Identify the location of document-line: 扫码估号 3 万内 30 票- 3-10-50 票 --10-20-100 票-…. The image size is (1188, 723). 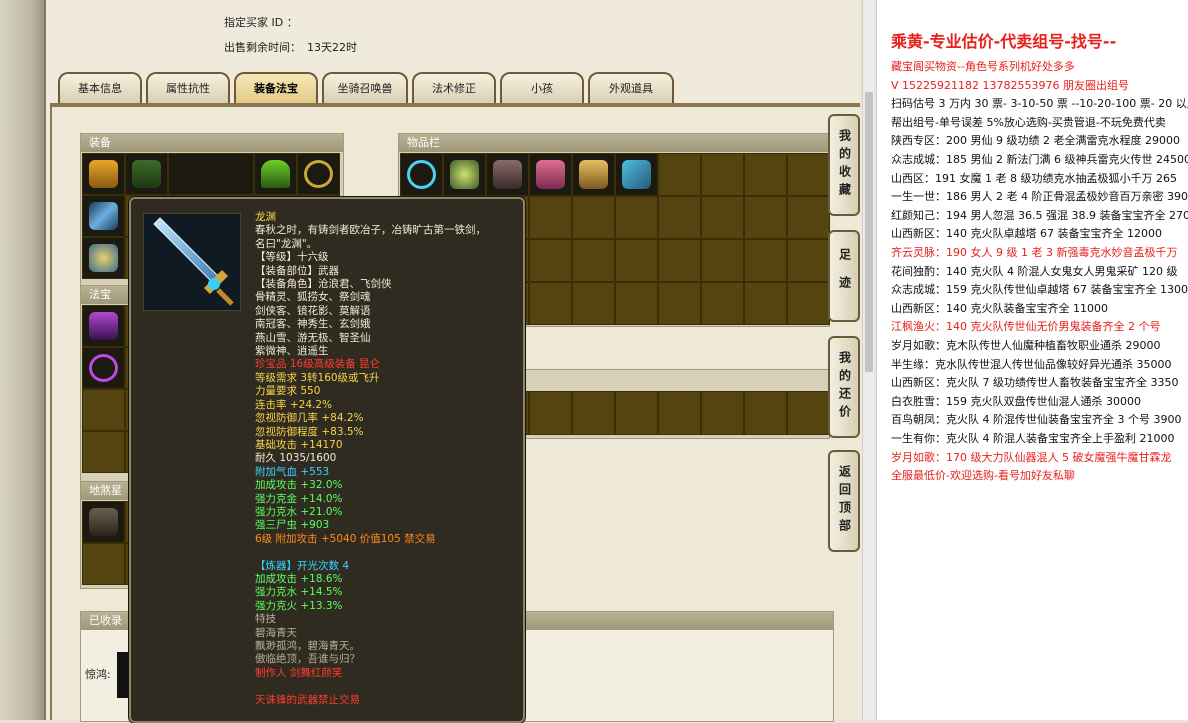
(1039, 104).